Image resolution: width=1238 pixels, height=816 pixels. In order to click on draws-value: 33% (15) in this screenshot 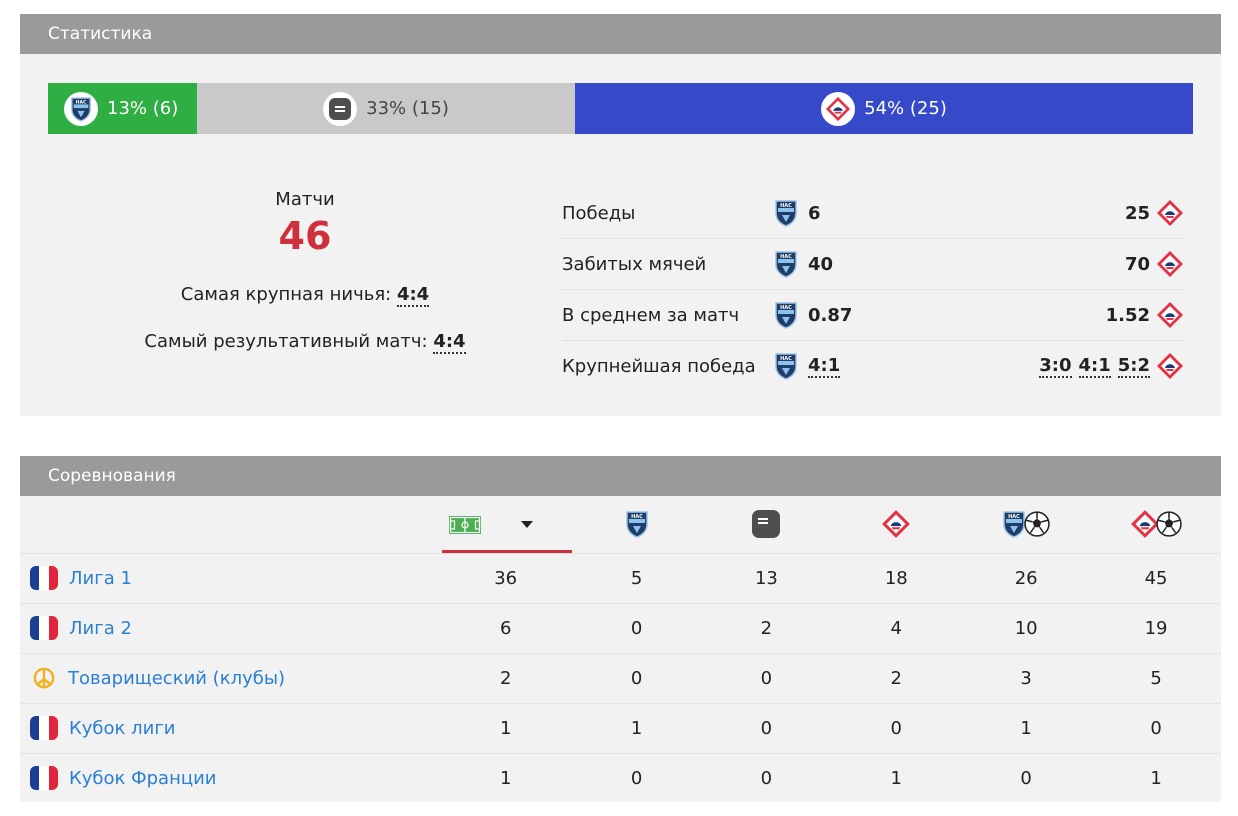, I will do `click(407, 108)`.